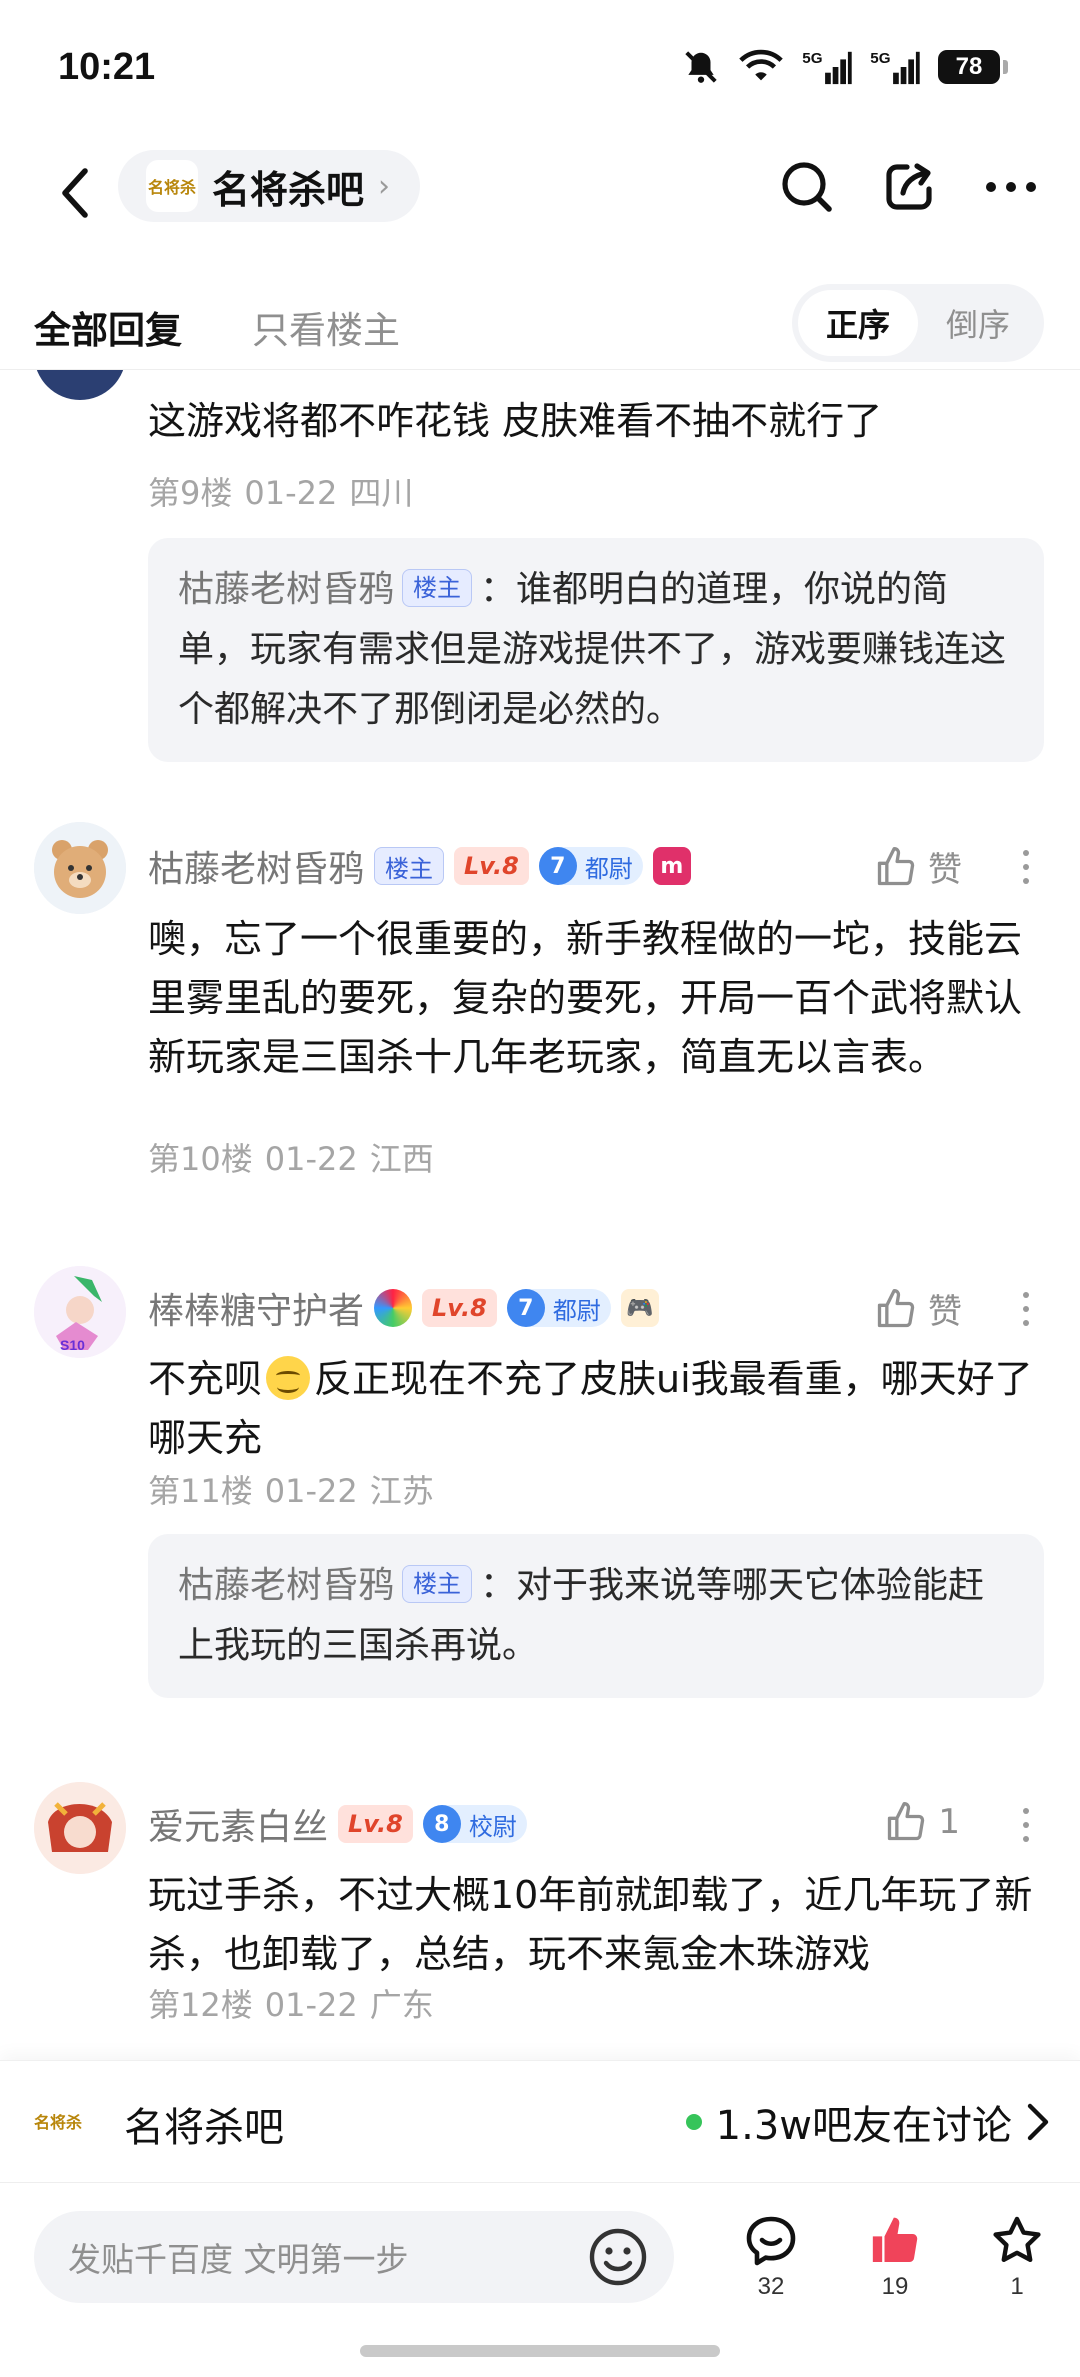  I want to click on post-meta: 第12楼 01-22 广东, so click(297, 2003).